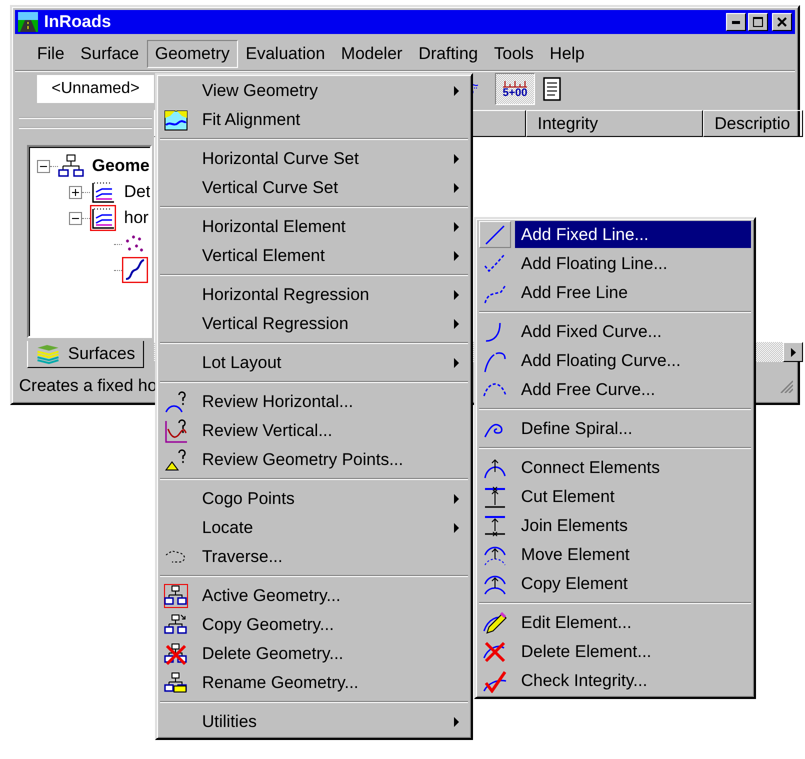 The width and height of the screenshot is (805, 759). Describe the element at coordinates (495, 652) in the screenshot. I see `delete-cross-icon` at that location.